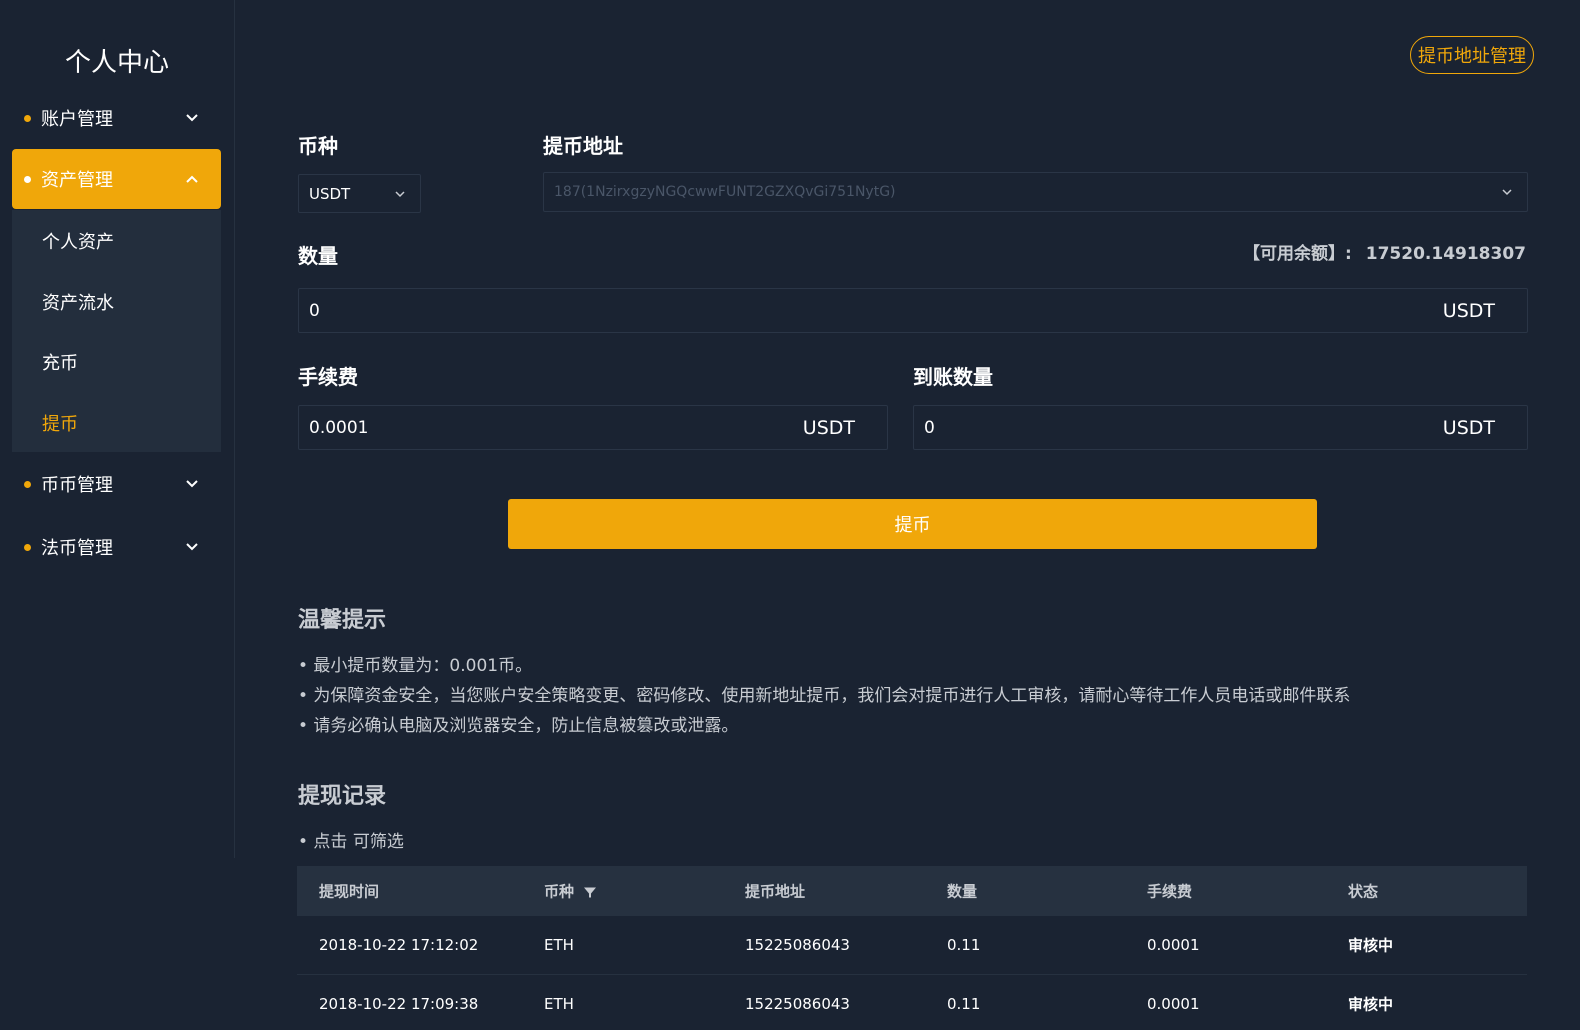 The image size is (1580, 1030). Describe the element at coordinates (1035, 192) in the screenshot. I see `address-select: 187(1NzirxgzyNGQcwwFUNT2GZXQvGi751NytG)` at that location.